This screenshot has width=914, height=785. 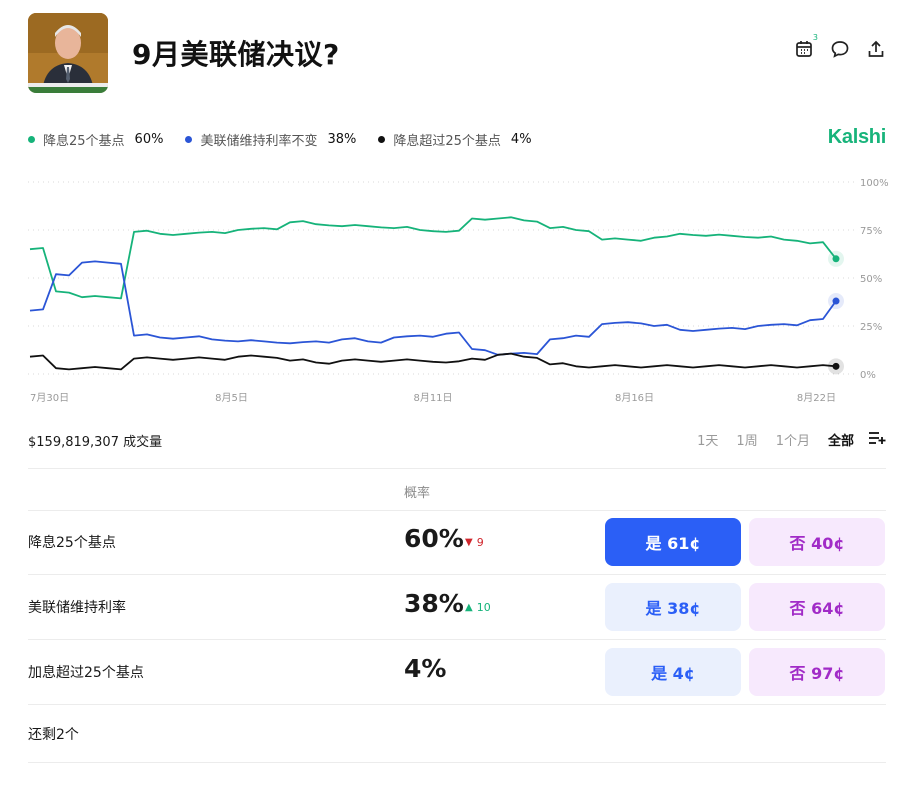 What do you see at coordinates (425, 668) in the screenshot?
I see `outcome-probability: 4%` at bounding box center [425, 668].